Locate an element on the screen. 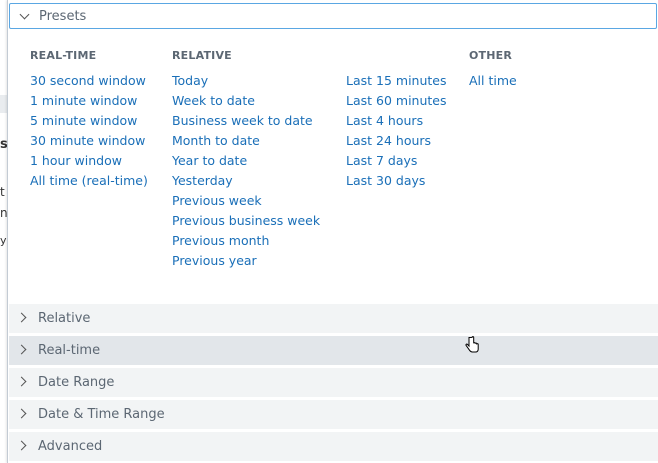 Image resolution: width=658 pixels, height=463 pixels. preset-link: Last 15 minutes is located at coordinates (396, 83).